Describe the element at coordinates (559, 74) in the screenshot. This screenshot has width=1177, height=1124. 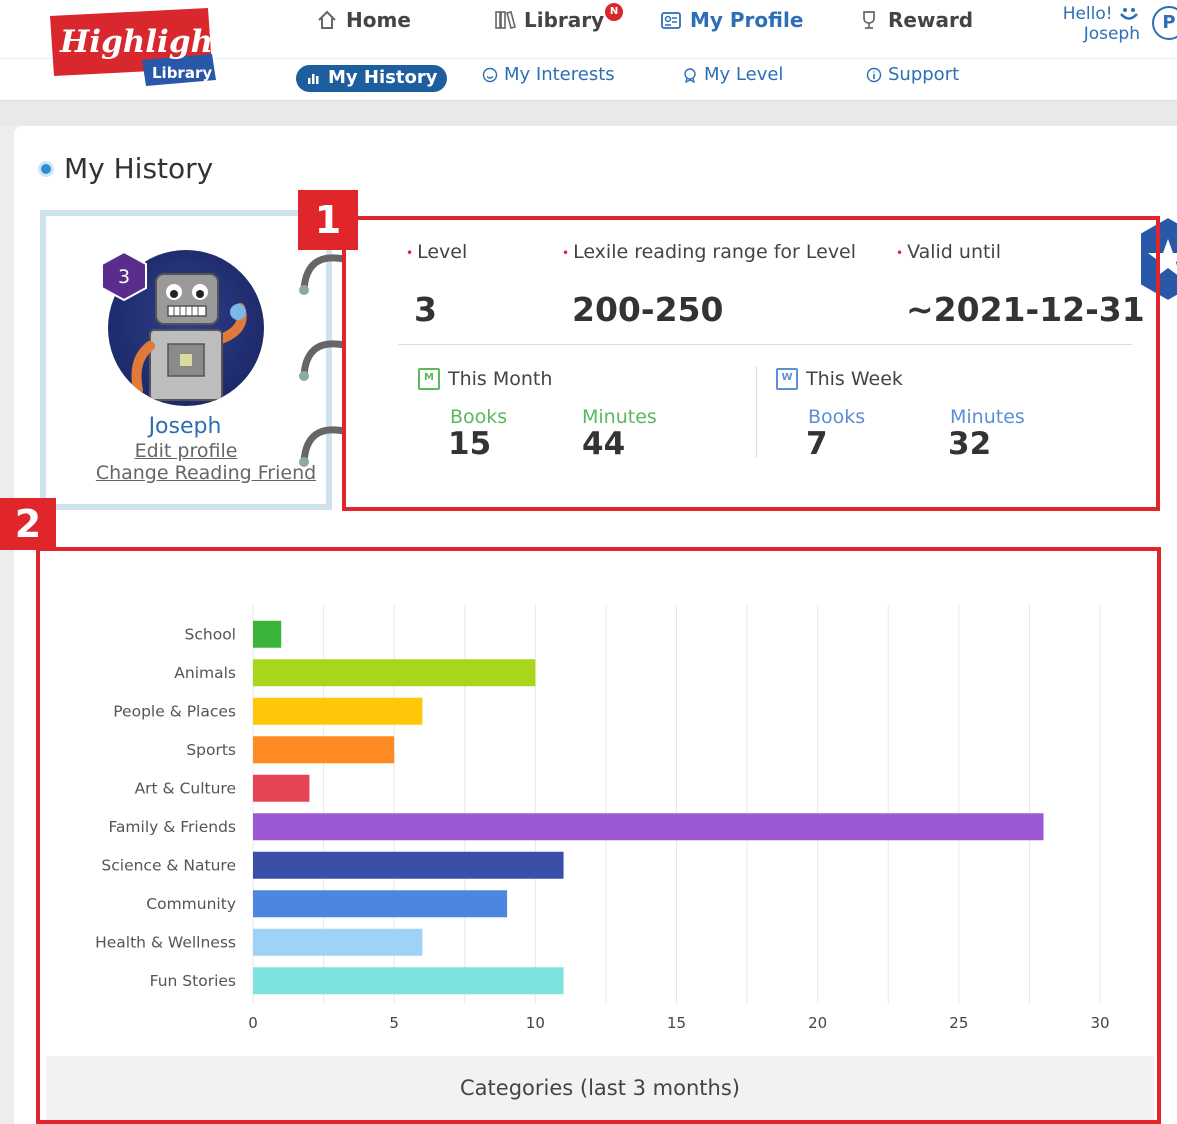
I see `subnav-my-interests-label: My Interests` at that location.